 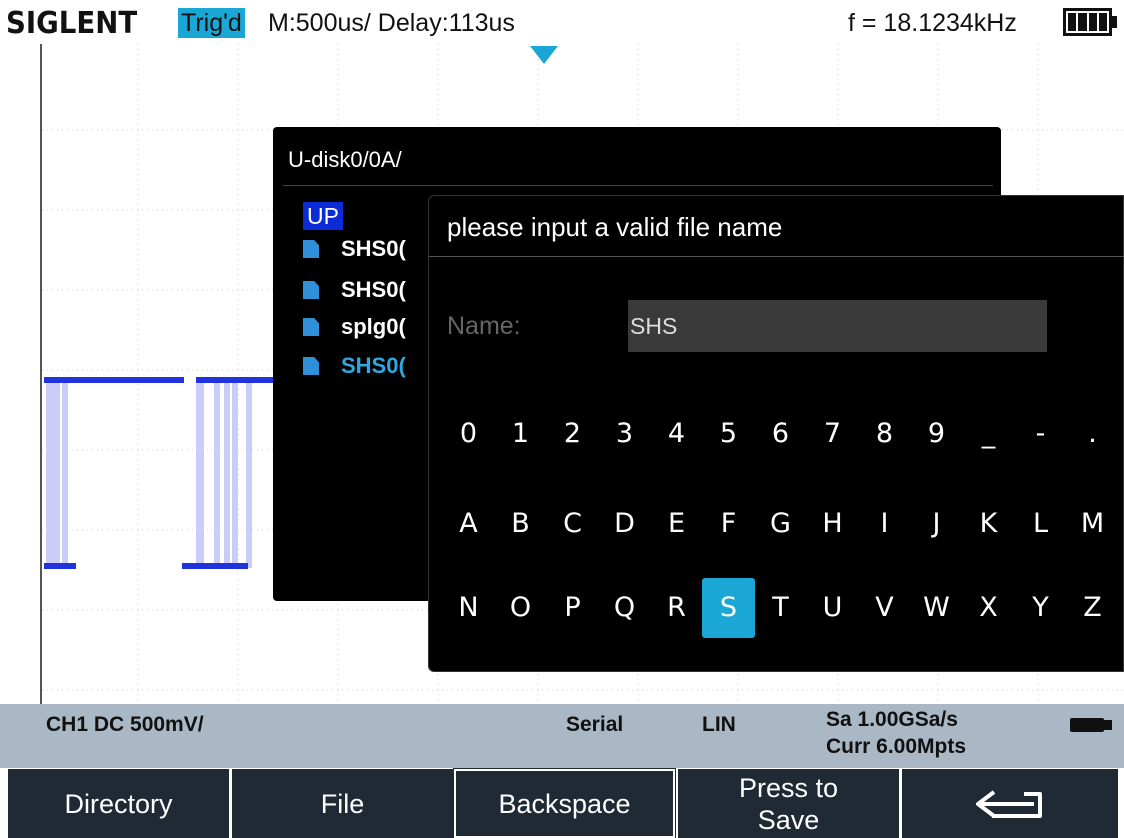 I want to click on key-1: 1, so click(x=520, y=434).